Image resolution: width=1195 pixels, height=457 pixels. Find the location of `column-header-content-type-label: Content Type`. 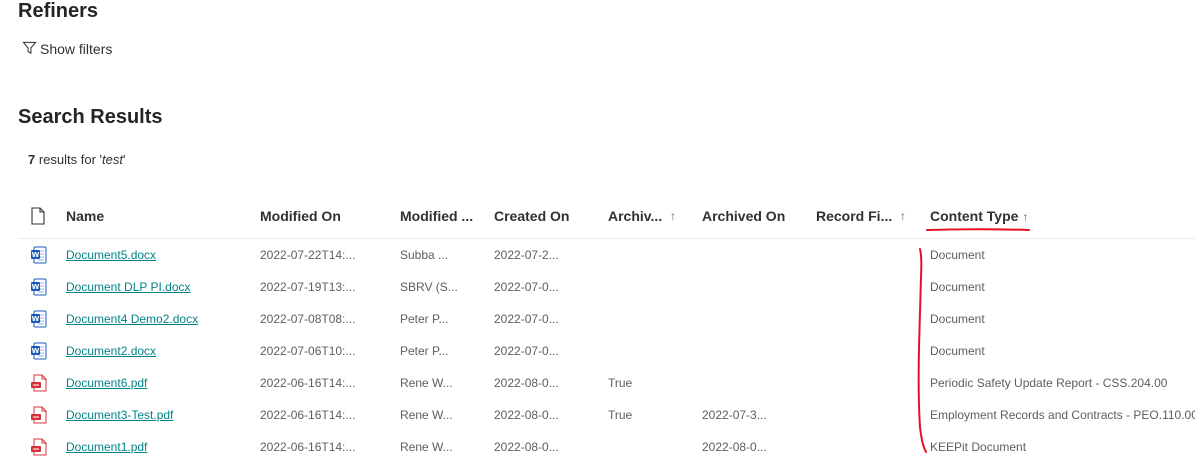

column-header-content-type-label: Content Type is located at coordinates (974, 216).